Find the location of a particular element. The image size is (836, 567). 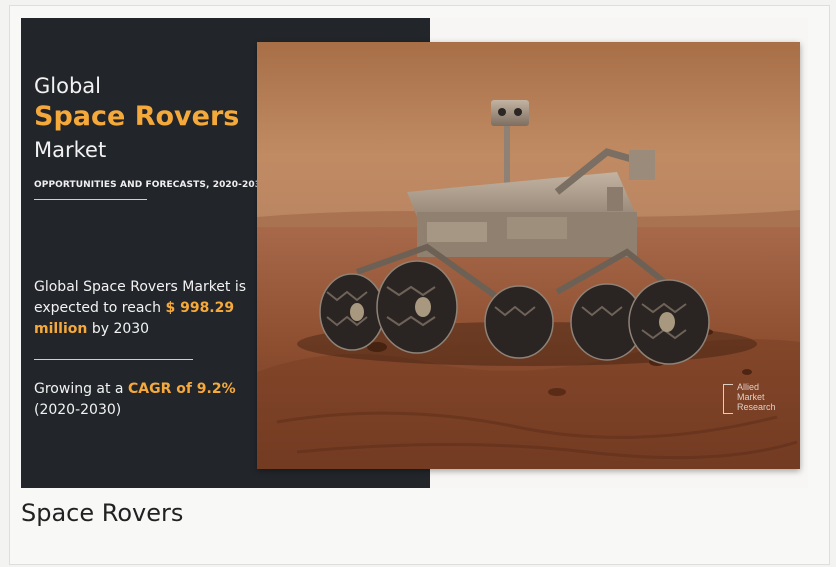

logo-icon is located at coordinates (728, 399).